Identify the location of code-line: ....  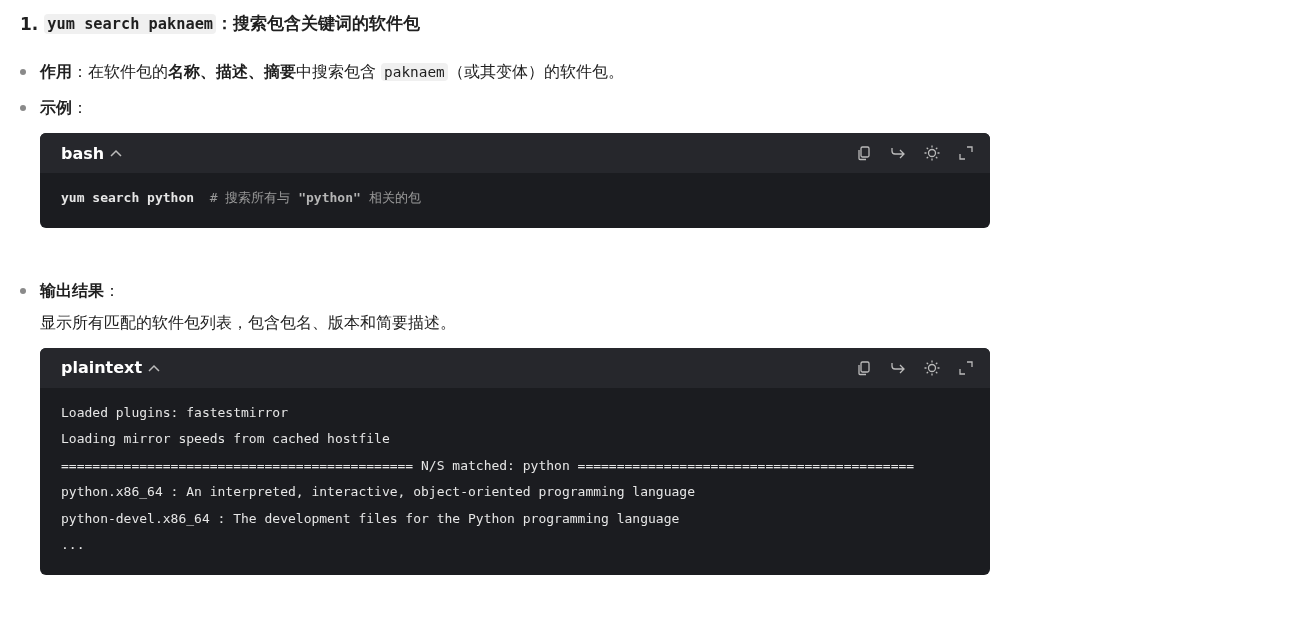
(73, 545).